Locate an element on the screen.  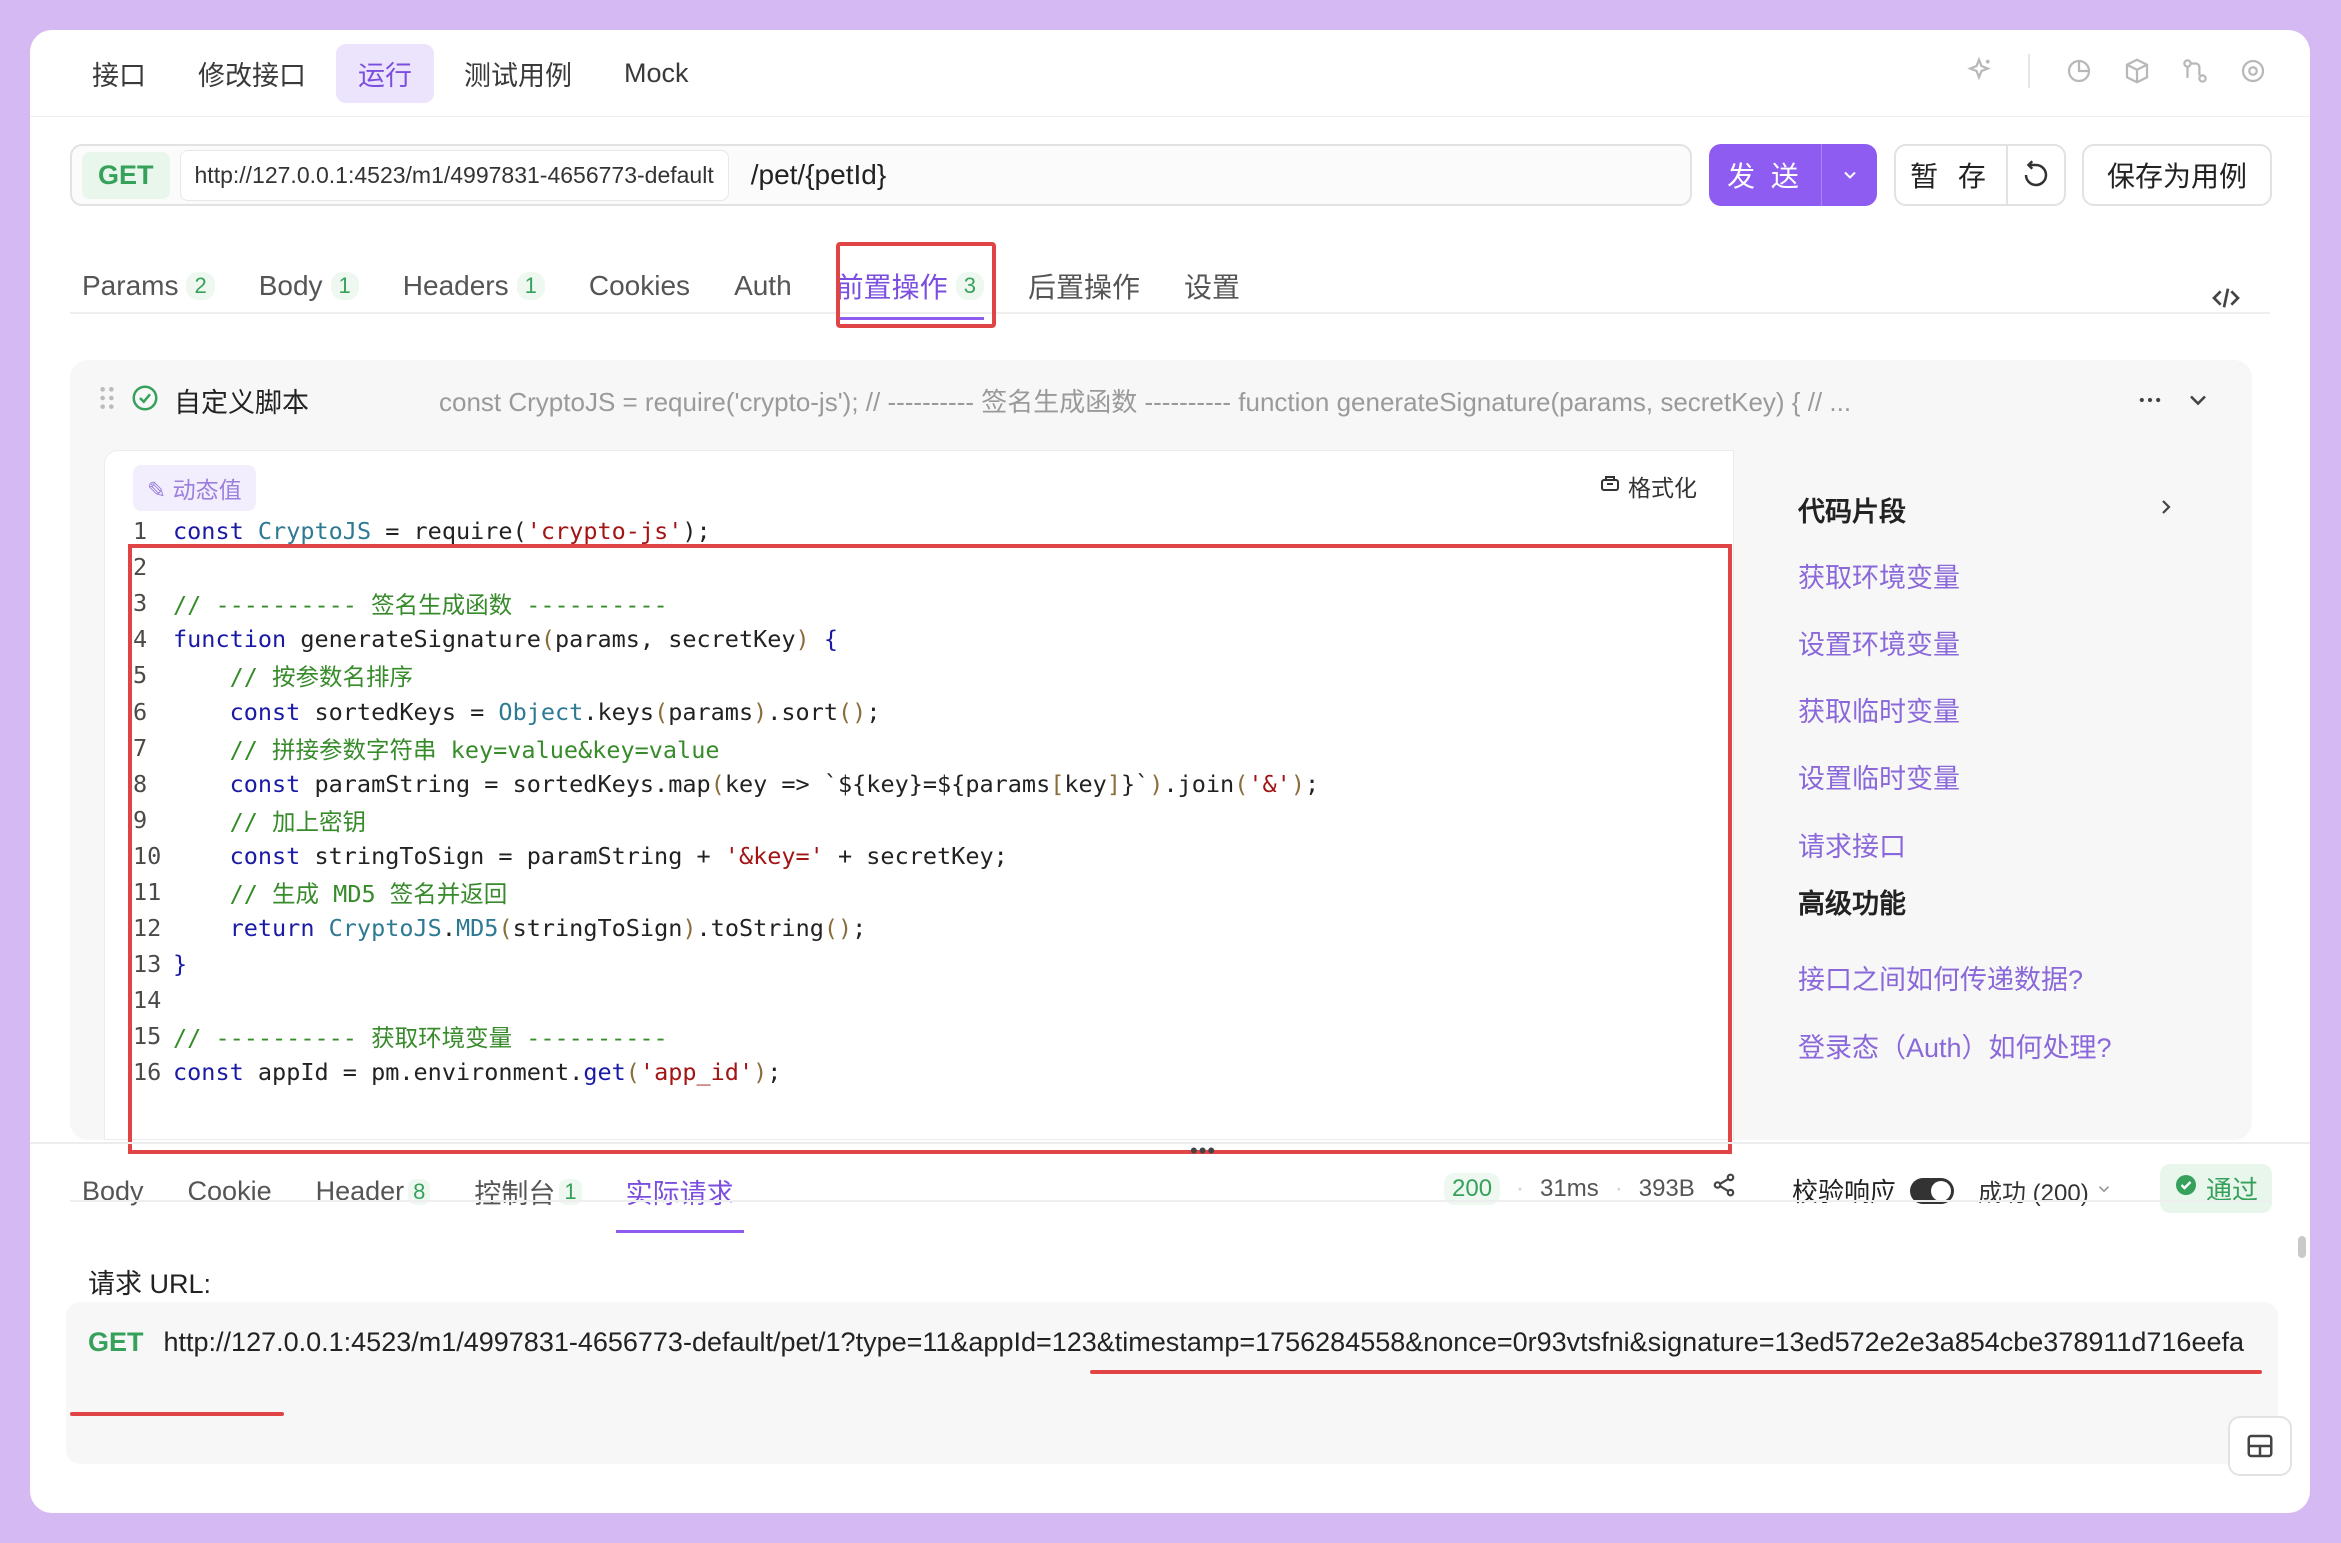
dynamic-value-button: ✎ 动态值 is located at coordinates (194, 488).